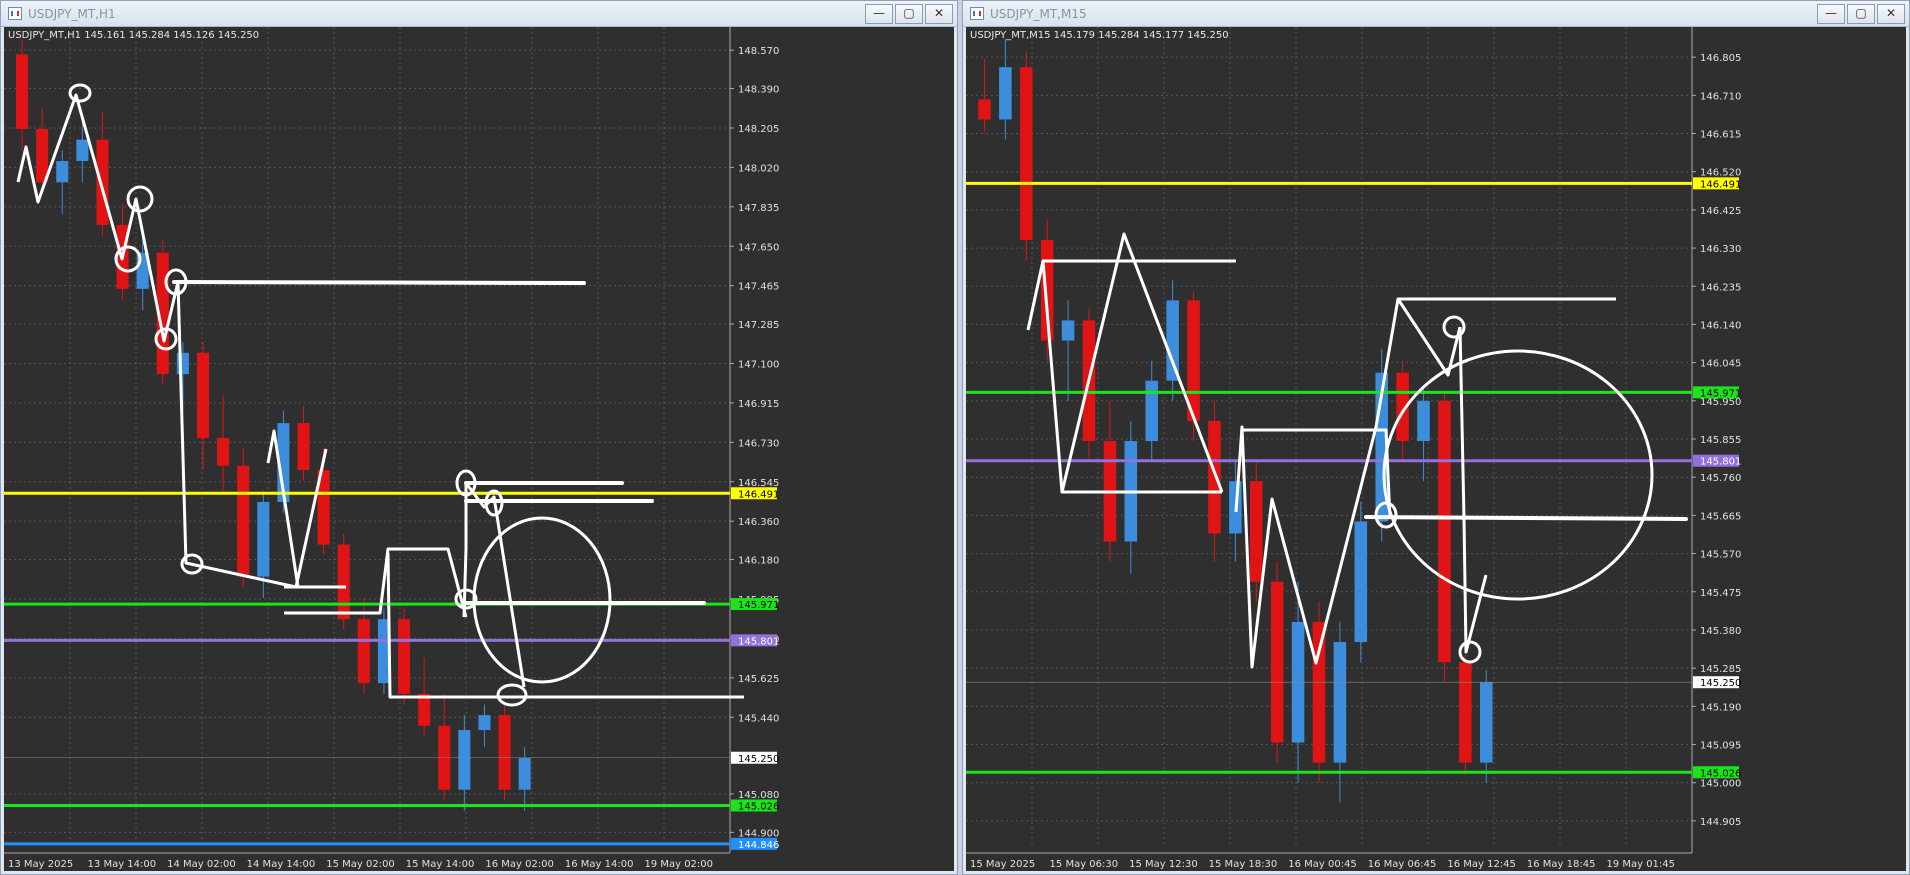 The image size is (1910, 875). What do you see at coordinates (758, 90) in the screenshot?
I see `y-tick-label: 148.390` at bounding box center [758, 90].